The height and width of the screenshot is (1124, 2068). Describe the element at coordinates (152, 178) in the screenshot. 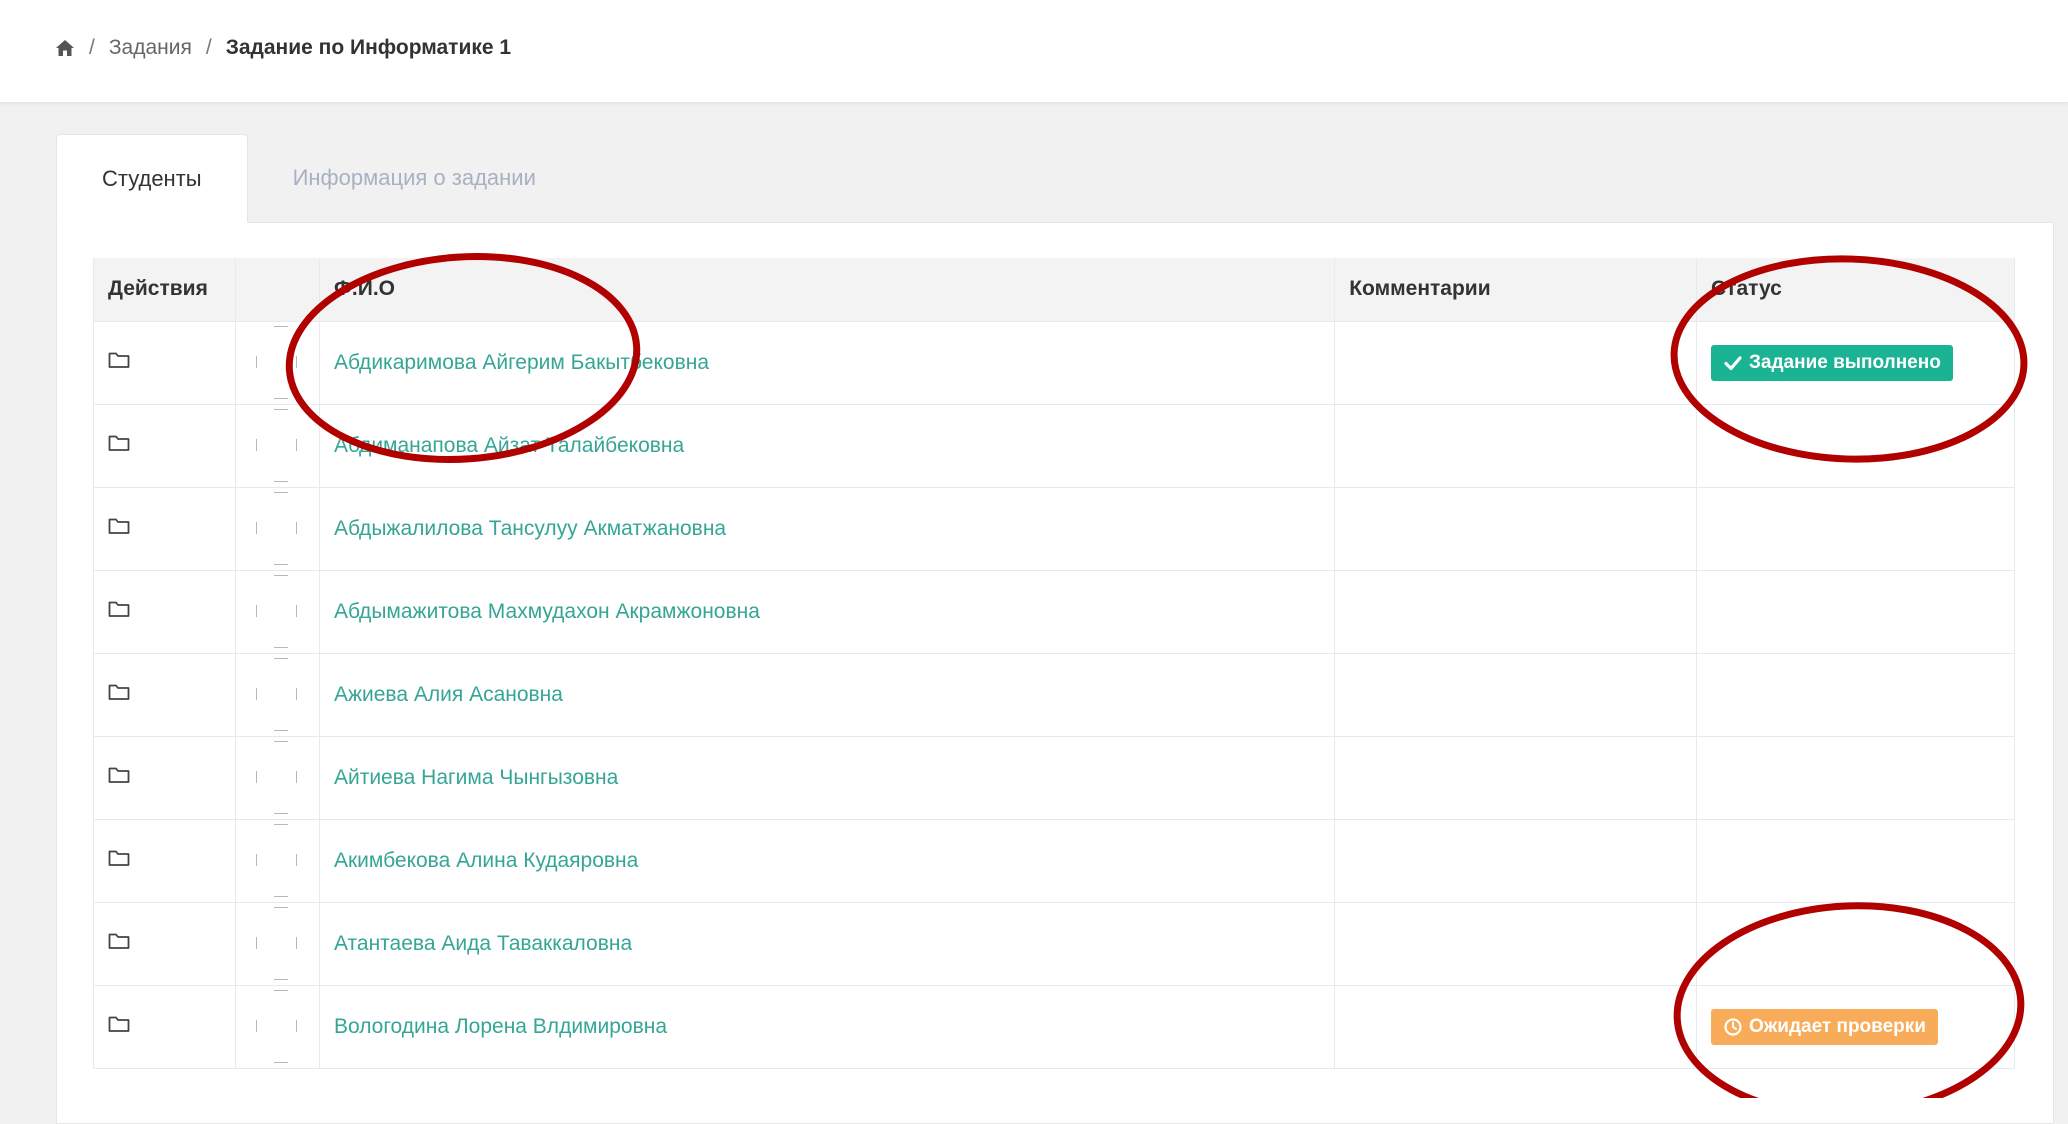

I see `tab-students: Студенты` at that location.